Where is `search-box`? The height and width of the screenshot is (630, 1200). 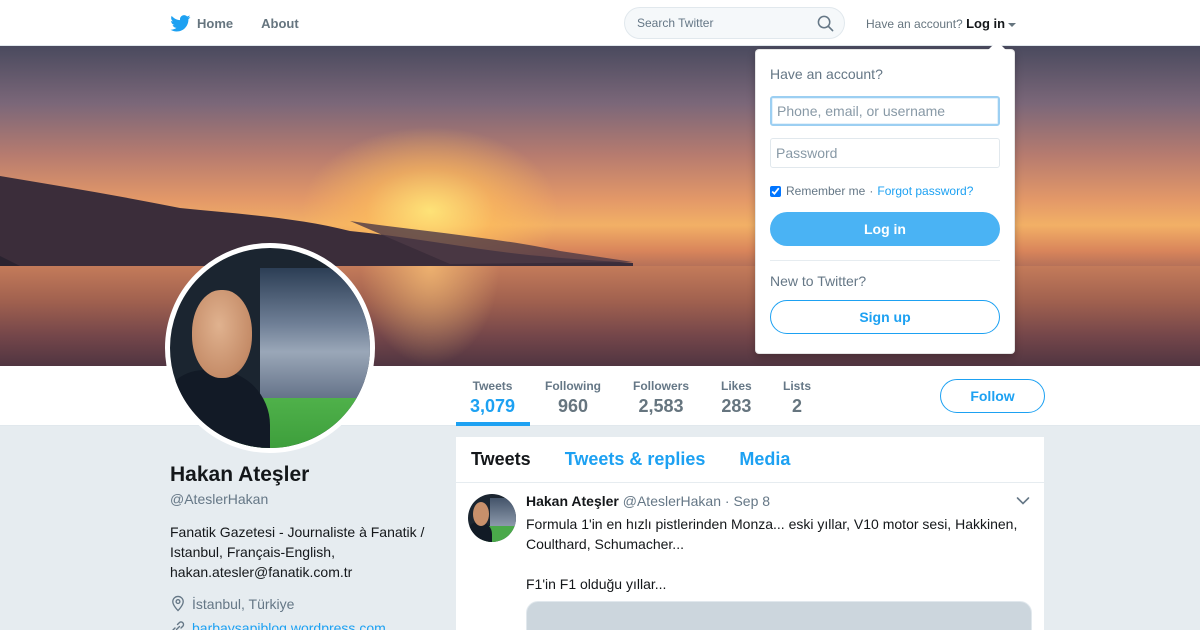
search-box is located at coordinates (734, 23).